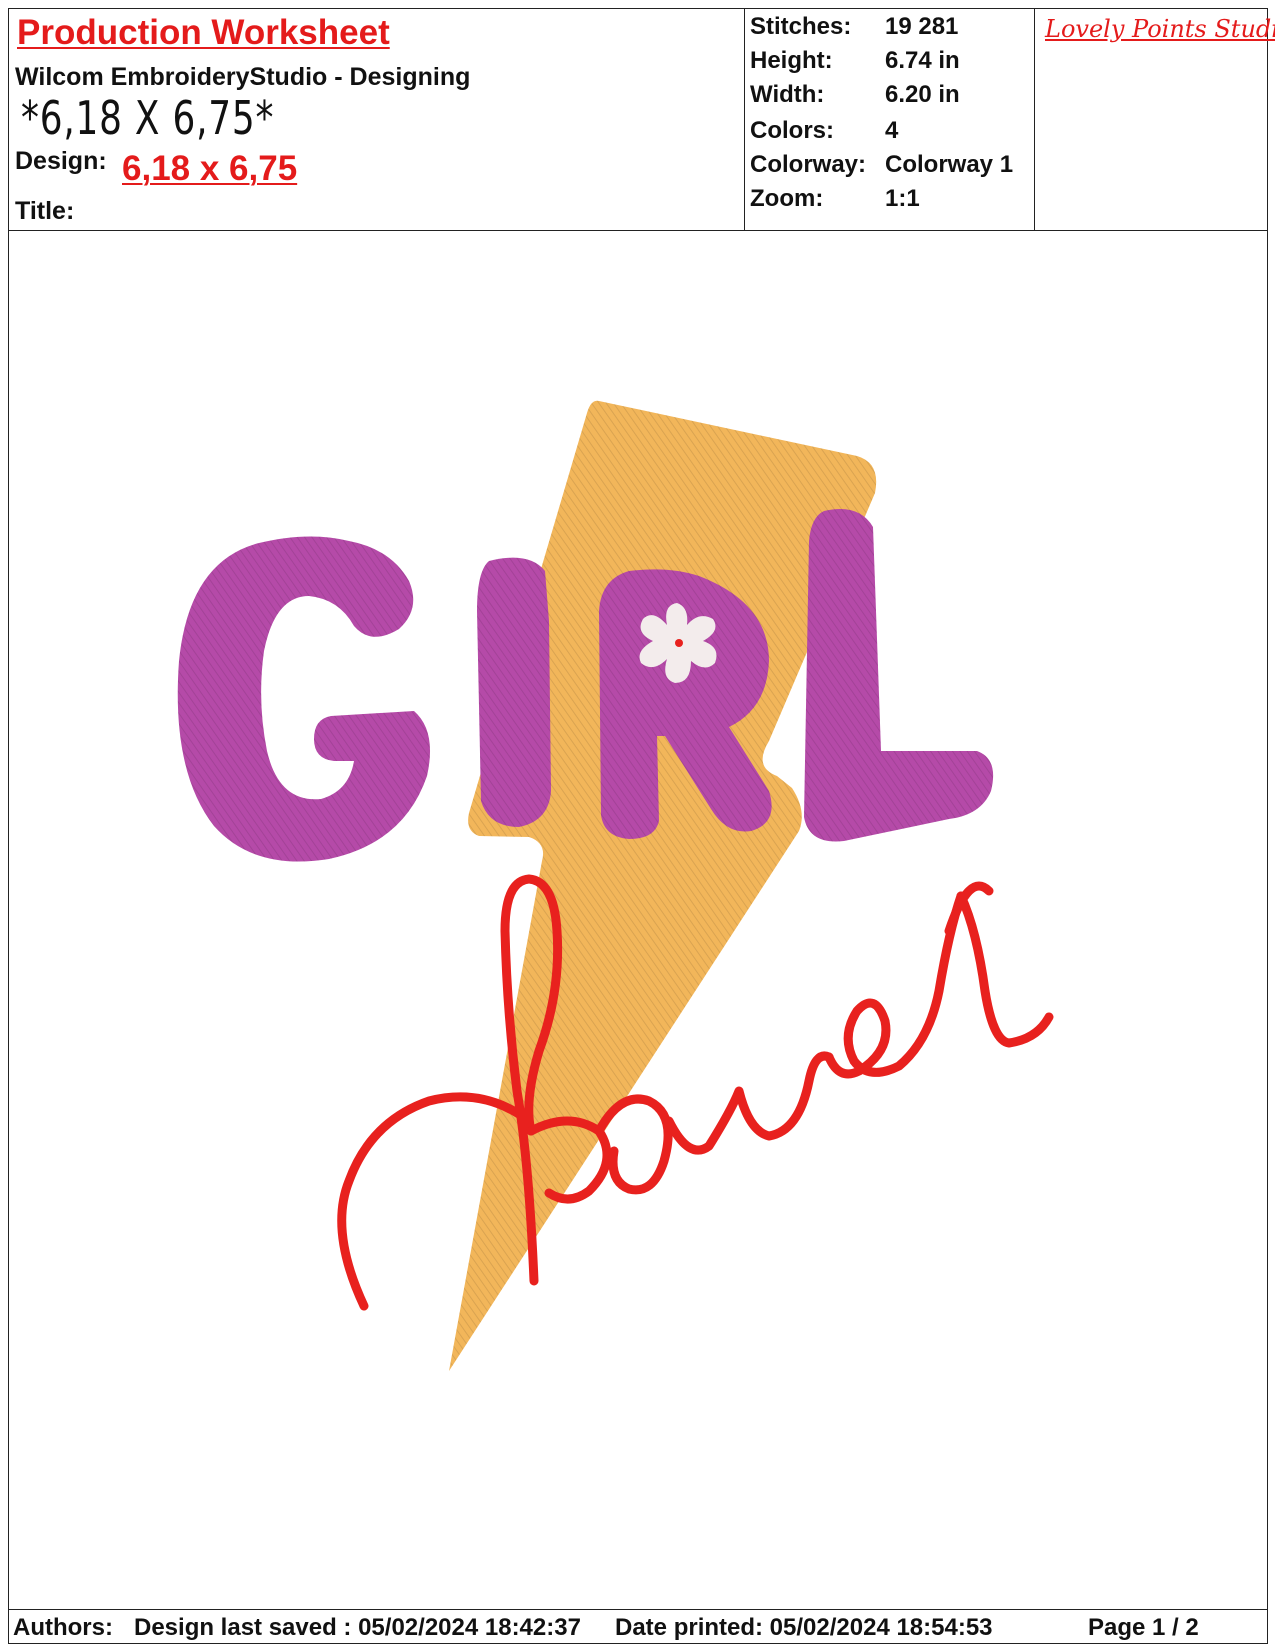  Describe the element at coordinates (1160, 29) in the screenshot. I see `studio-logo: Lovely Points Studio` at that location.